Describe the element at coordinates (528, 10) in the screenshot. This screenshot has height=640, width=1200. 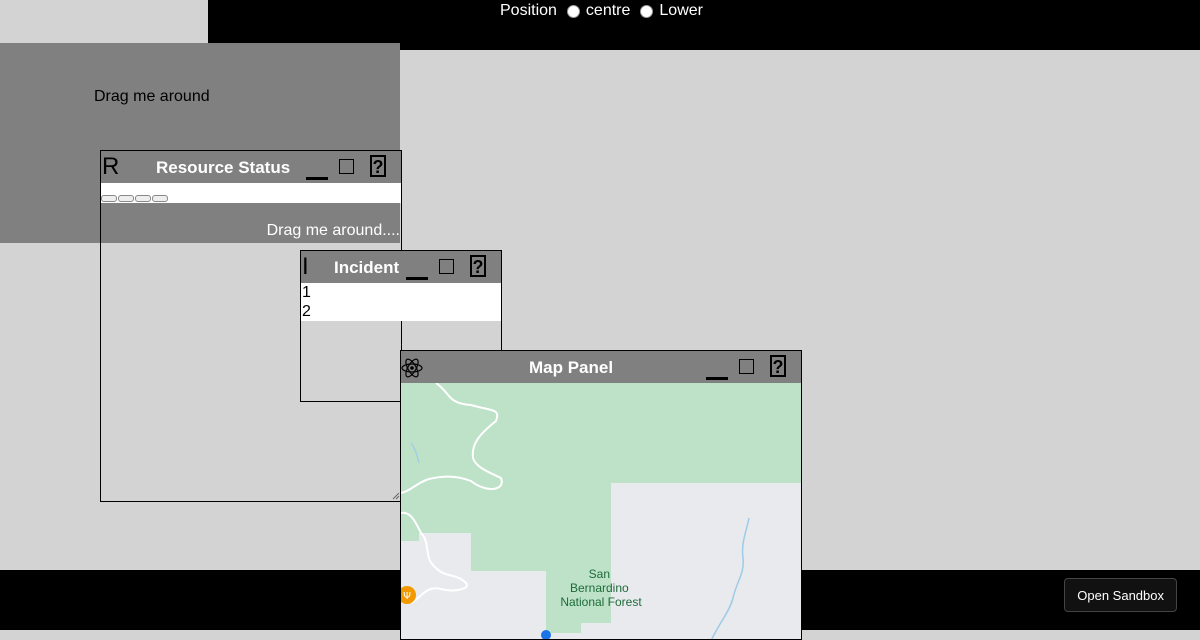
I see `position-label: Position` at that location.